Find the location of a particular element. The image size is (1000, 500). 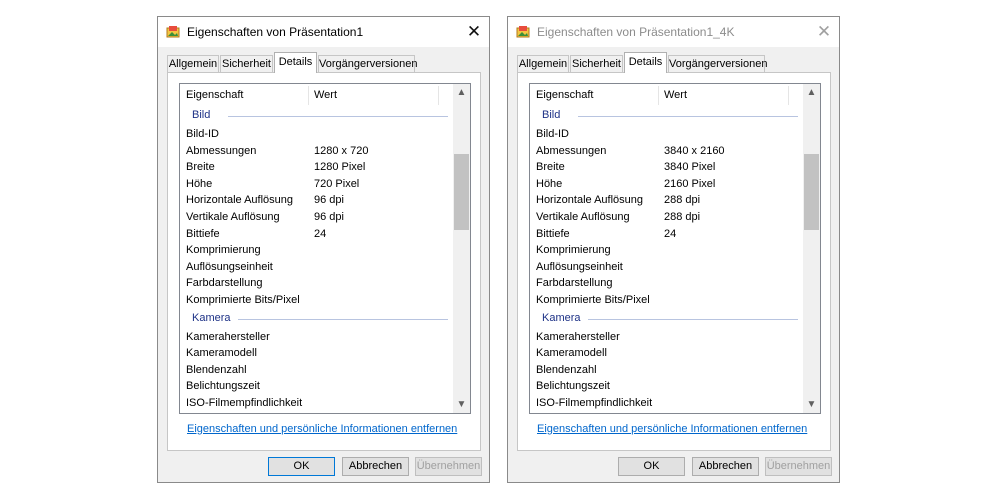

property-value: 288 dpi is located at coordinates (682, 200).